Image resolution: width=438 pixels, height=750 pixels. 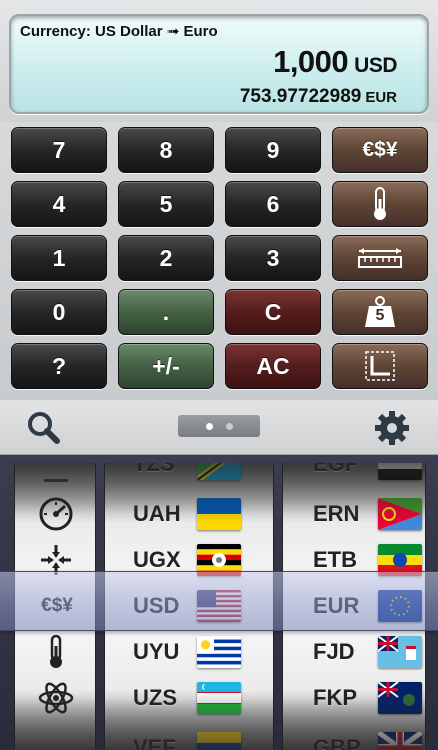 What do you see at coordinates (219, 560) in the screenshot?
I see `uganda-flag` at bounding box center [219, 560].